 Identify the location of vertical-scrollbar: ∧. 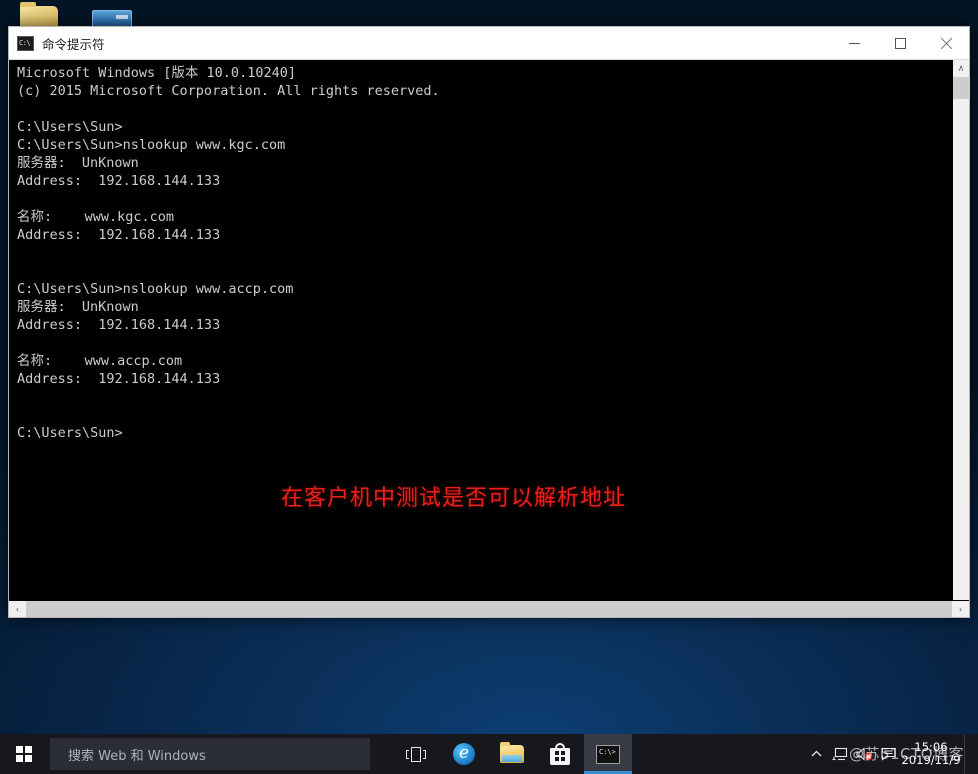
(961, 330).